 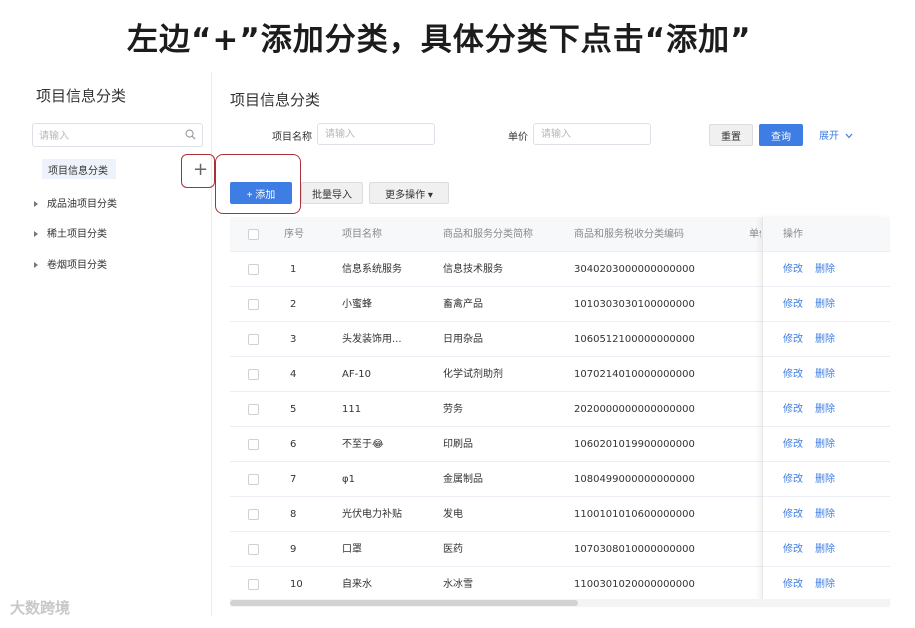 I want to click on table-row: 4 AF-10 化学试剂助剂 1070214010000000000 修改 删除, so click(x=560, y=374).